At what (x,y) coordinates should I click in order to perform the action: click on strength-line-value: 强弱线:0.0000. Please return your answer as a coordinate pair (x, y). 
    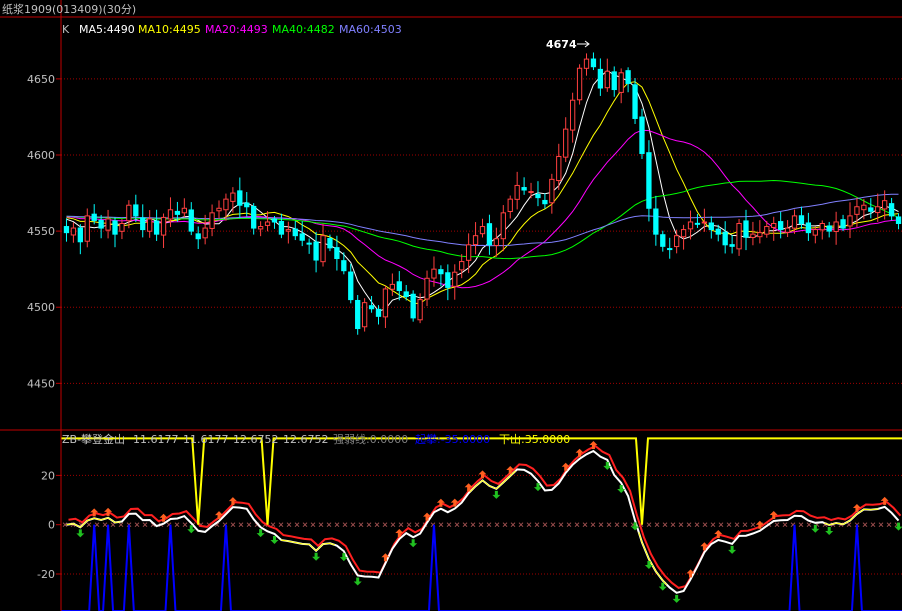
    Looking at the image, I should click on (370, 439).